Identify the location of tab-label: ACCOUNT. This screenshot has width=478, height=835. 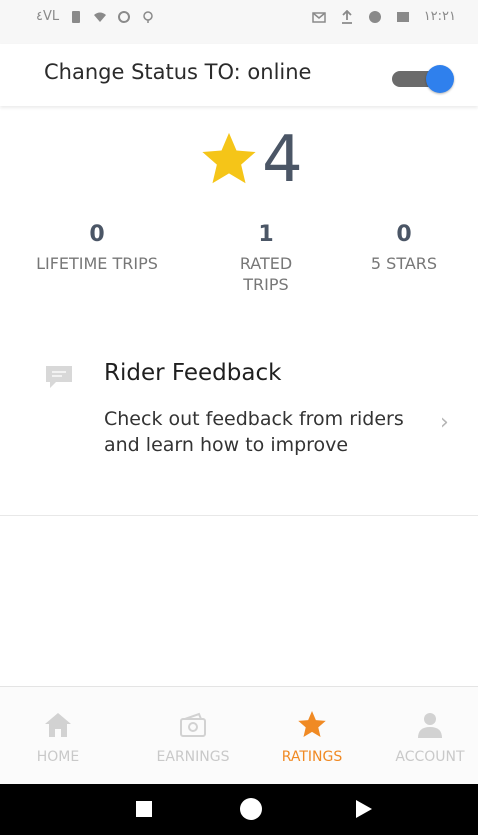
(430, 757).